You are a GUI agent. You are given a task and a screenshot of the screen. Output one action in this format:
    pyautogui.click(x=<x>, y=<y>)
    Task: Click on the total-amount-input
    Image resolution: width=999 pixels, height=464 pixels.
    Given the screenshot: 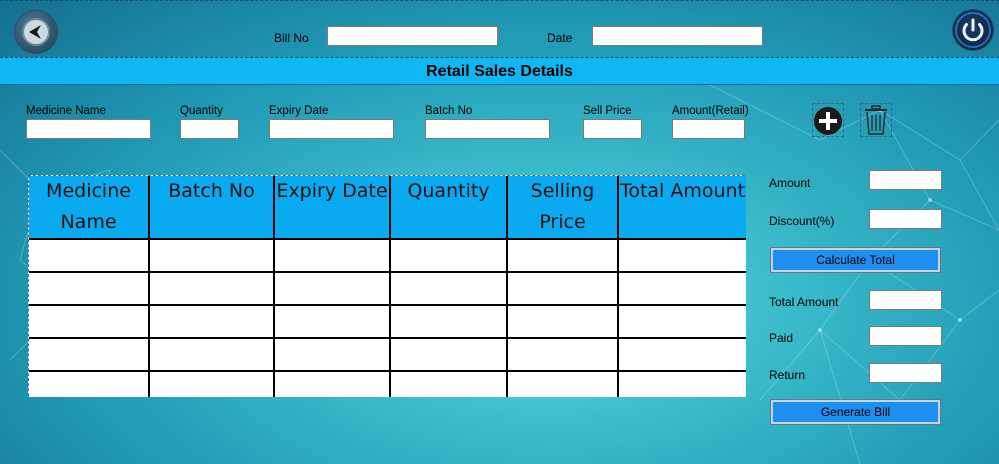 What is the action you would take?
    pyautogui.click(x=905, y=300)
    